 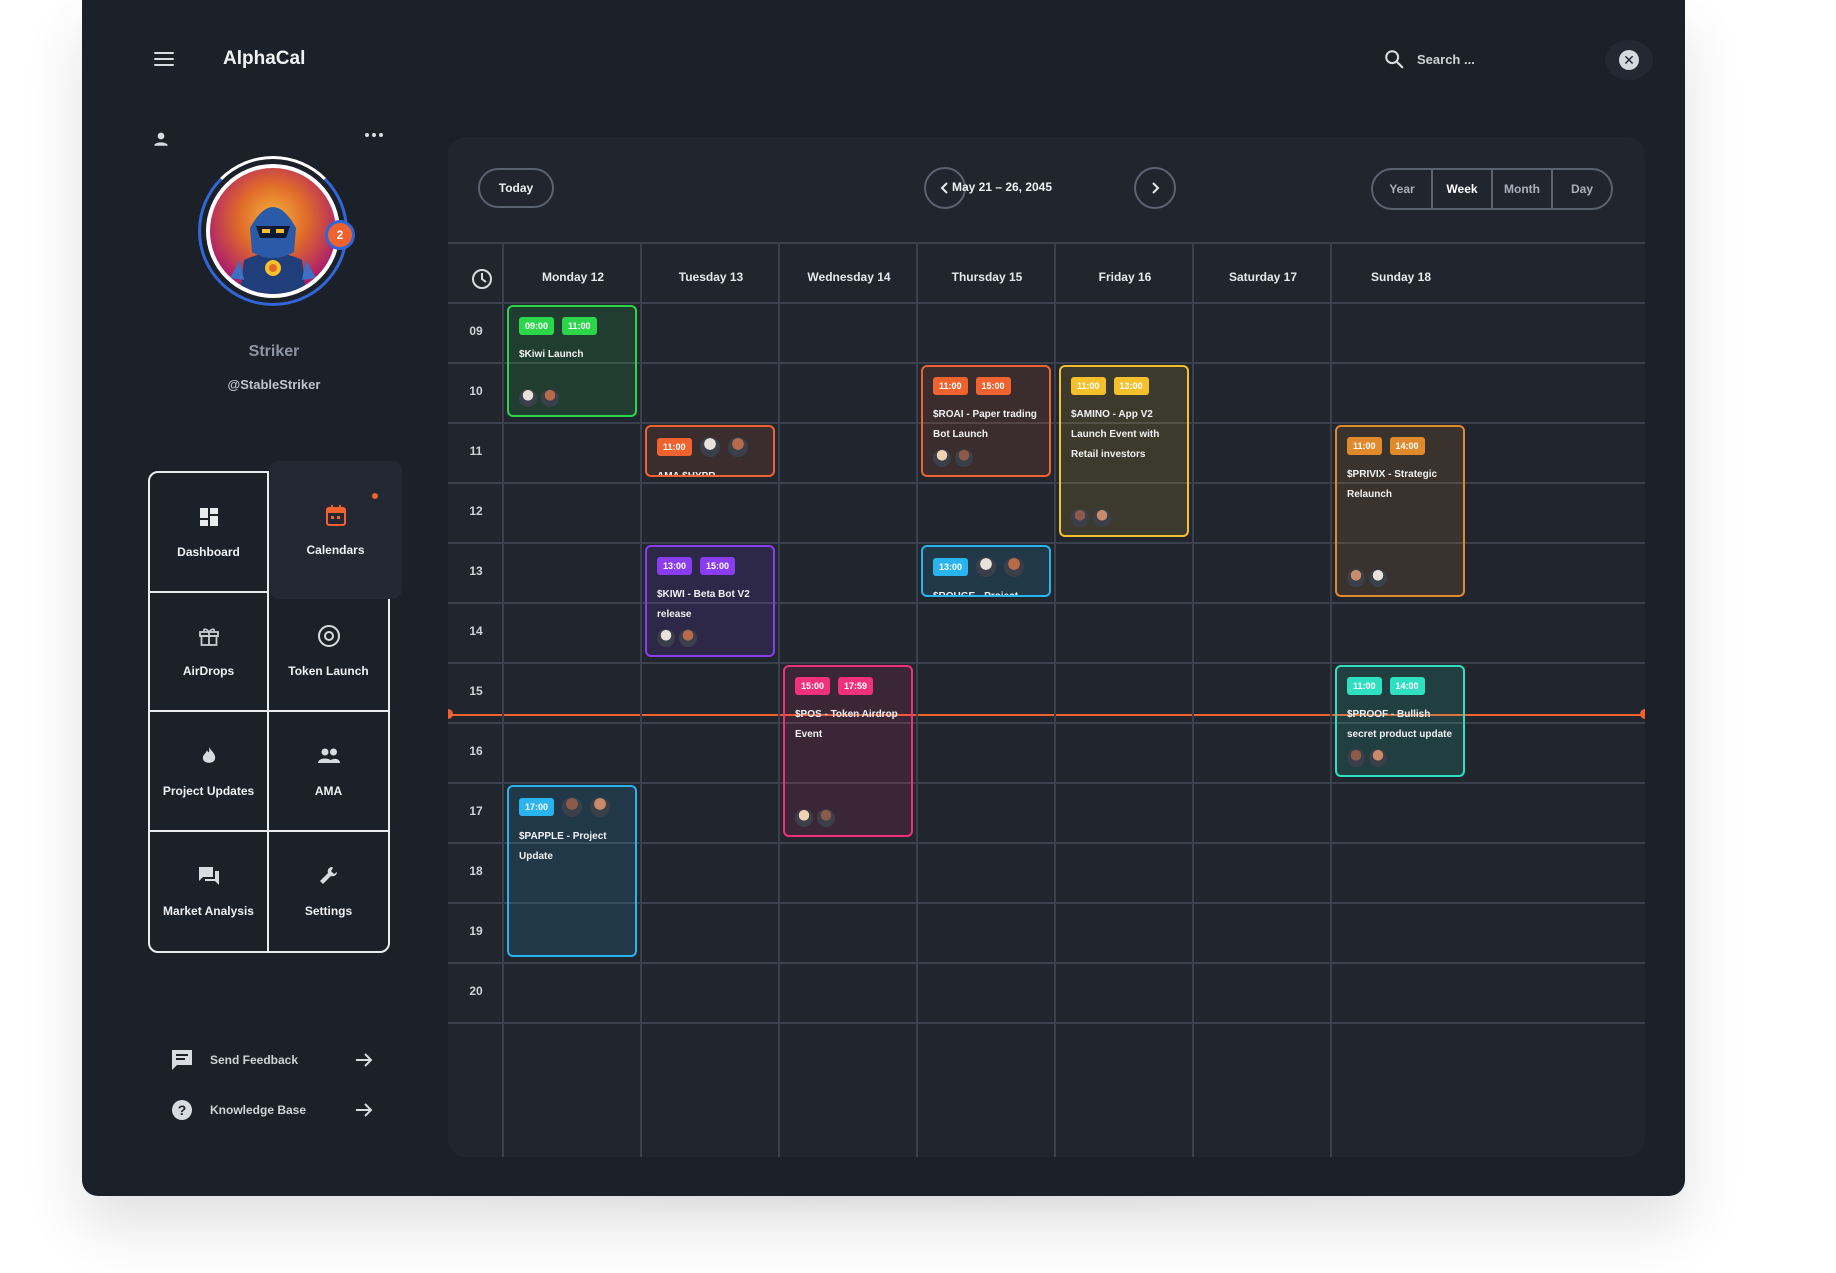 What do you see at coordinates (274, 384) in the screenshot?
I see `user-handle: @StableStriker` at bounding box center [274, 384].